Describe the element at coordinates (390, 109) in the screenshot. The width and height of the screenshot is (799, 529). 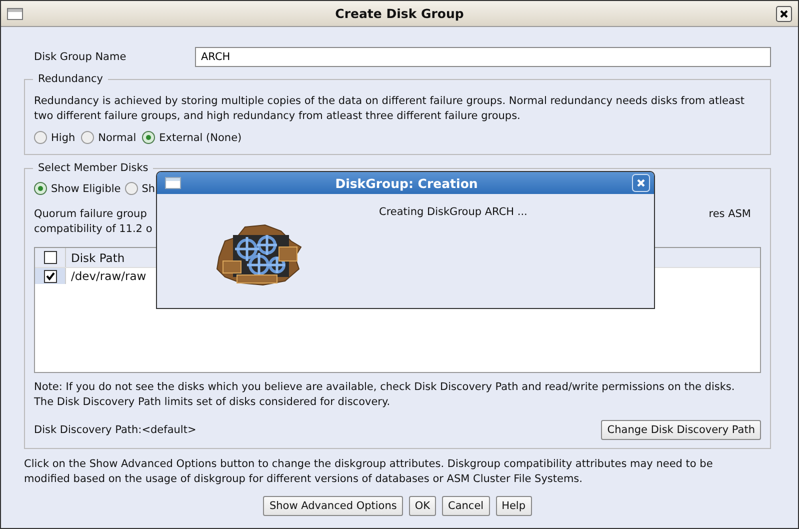
I see `redundancy-description: Redundancy is achieved by storing multiple copies of the data on different failure groups. Normal redundancy needs disks from atleast two different failure groups, and high redundancy from atleast three different failure groups.` at that location.